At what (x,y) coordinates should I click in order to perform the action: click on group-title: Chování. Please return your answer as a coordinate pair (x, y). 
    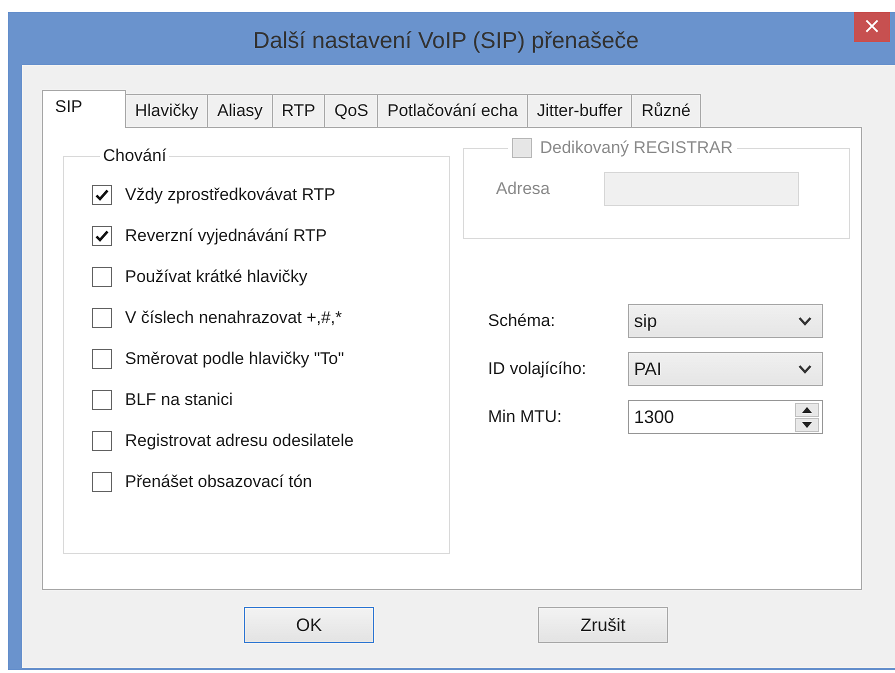
    Looking at the image, I should click on (135, 156).